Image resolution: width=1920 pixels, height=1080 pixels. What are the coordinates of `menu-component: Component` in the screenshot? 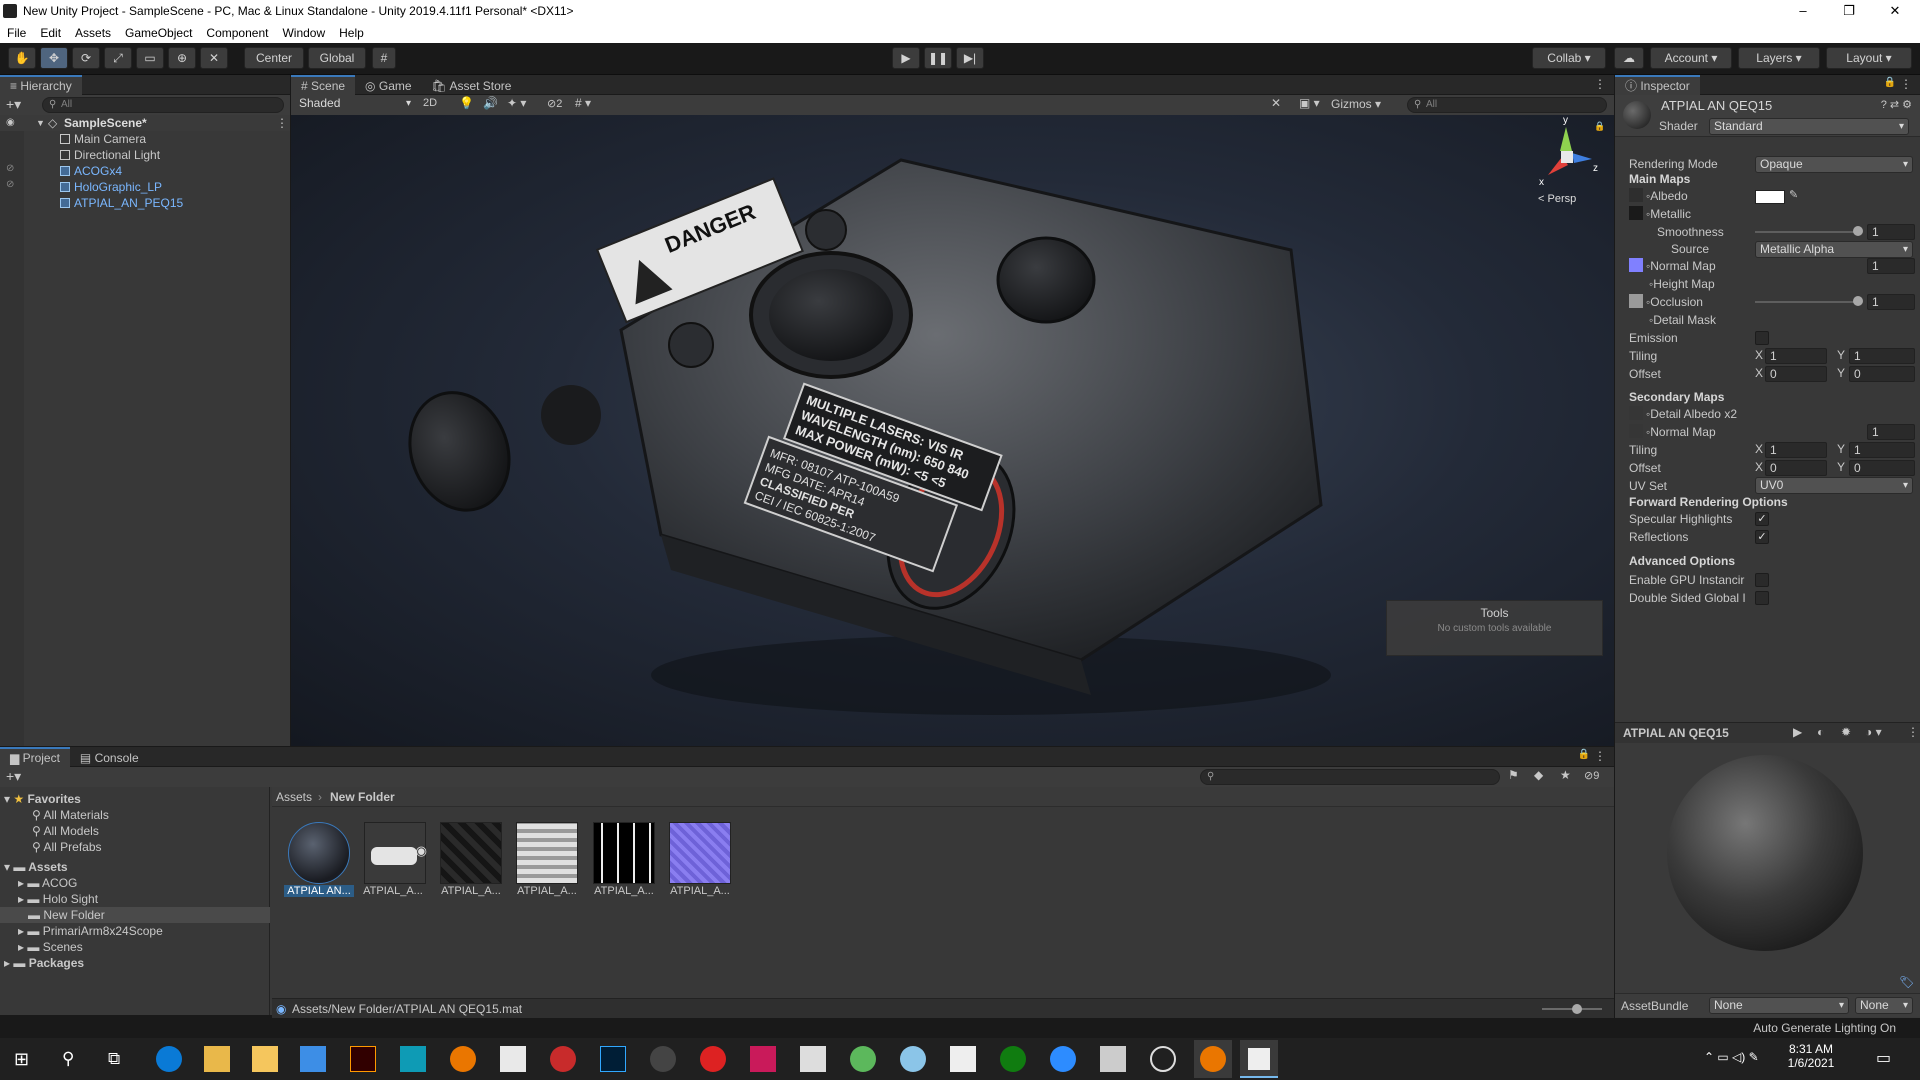 It's located at (237, 33).